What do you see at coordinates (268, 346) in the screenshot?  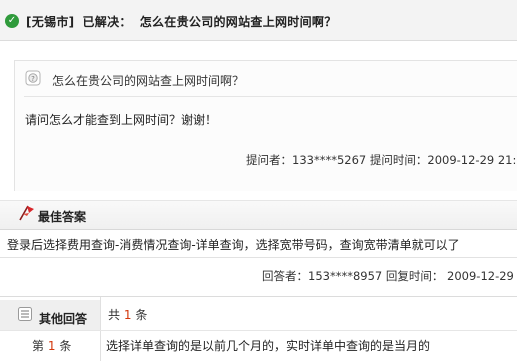 I see `other-answer-text: 选择详单查询的是以前几个月的，实时详单中查询的是当月的` at bounding box center [268, 346].